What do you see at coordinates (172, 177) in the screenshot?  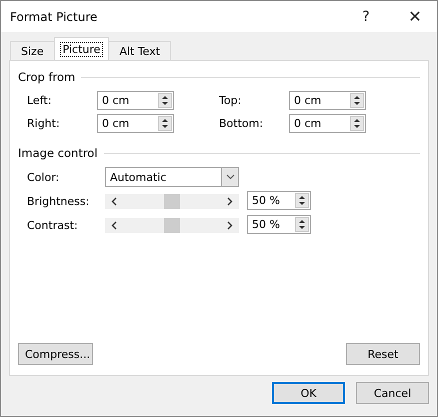 I see `color-dropdown: Automatic` at bounding box center [172, 177].